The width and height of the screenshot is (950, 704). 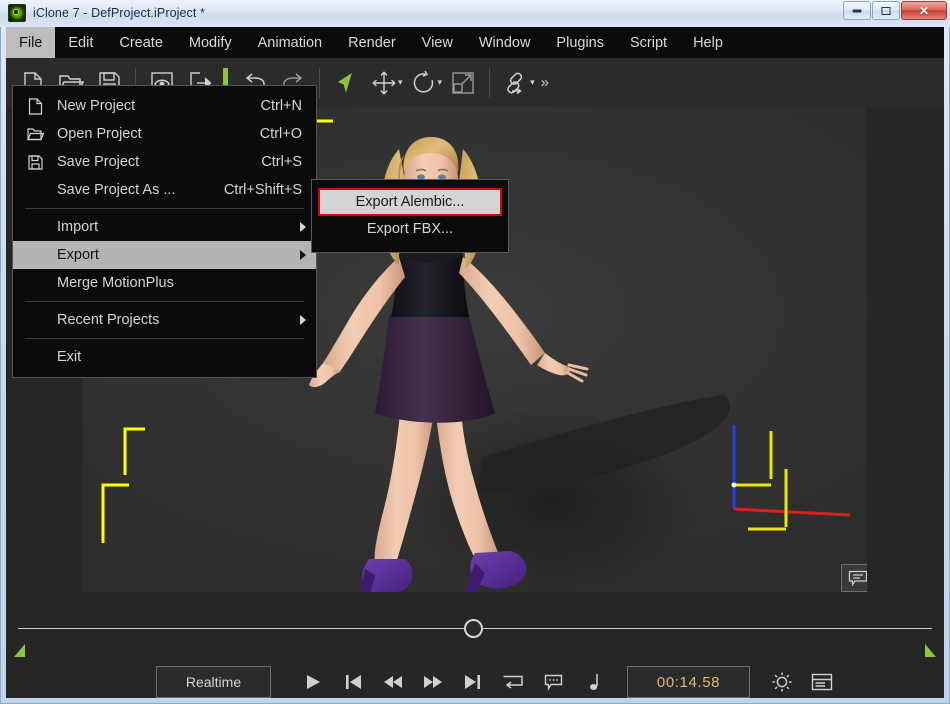 I want to click on new-file-icon, so click(x=35, y=106).